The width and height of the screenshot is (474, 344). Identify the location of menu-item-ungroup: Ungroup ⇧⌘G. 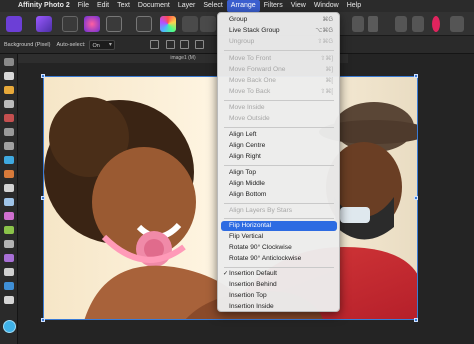
(279, 42).